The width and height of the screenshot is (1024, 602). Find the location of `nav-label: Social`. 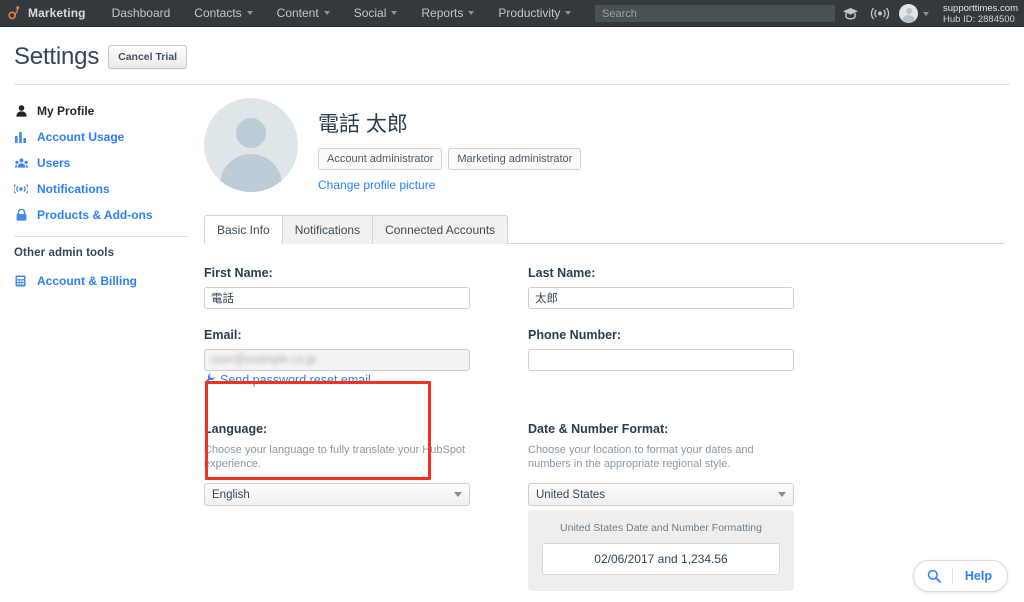

nav-label: Social is located at coordinates (370, 13).